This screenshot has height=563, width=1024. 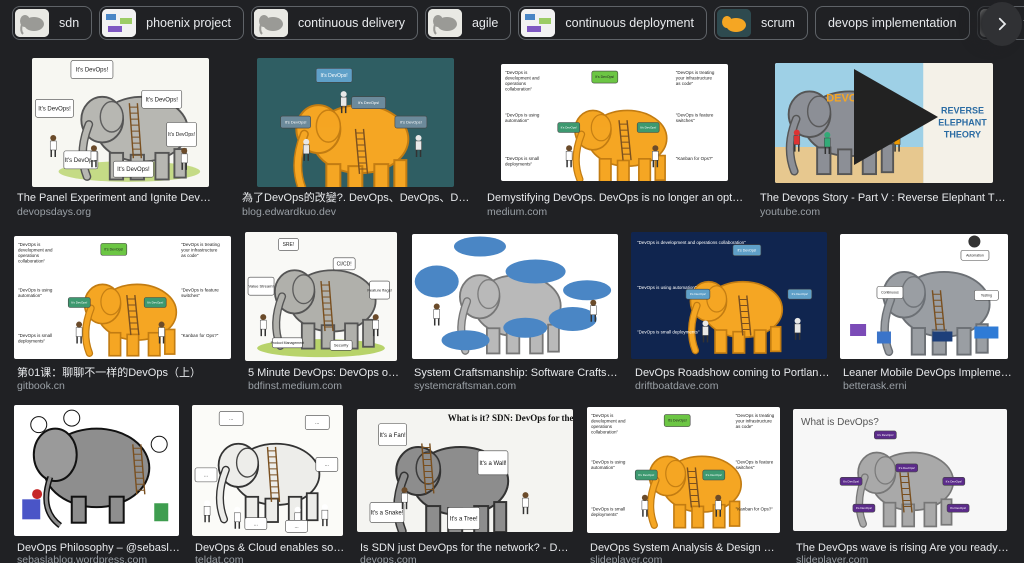 I want to click on related-search-chip: agile, so click(x=468, y=23).